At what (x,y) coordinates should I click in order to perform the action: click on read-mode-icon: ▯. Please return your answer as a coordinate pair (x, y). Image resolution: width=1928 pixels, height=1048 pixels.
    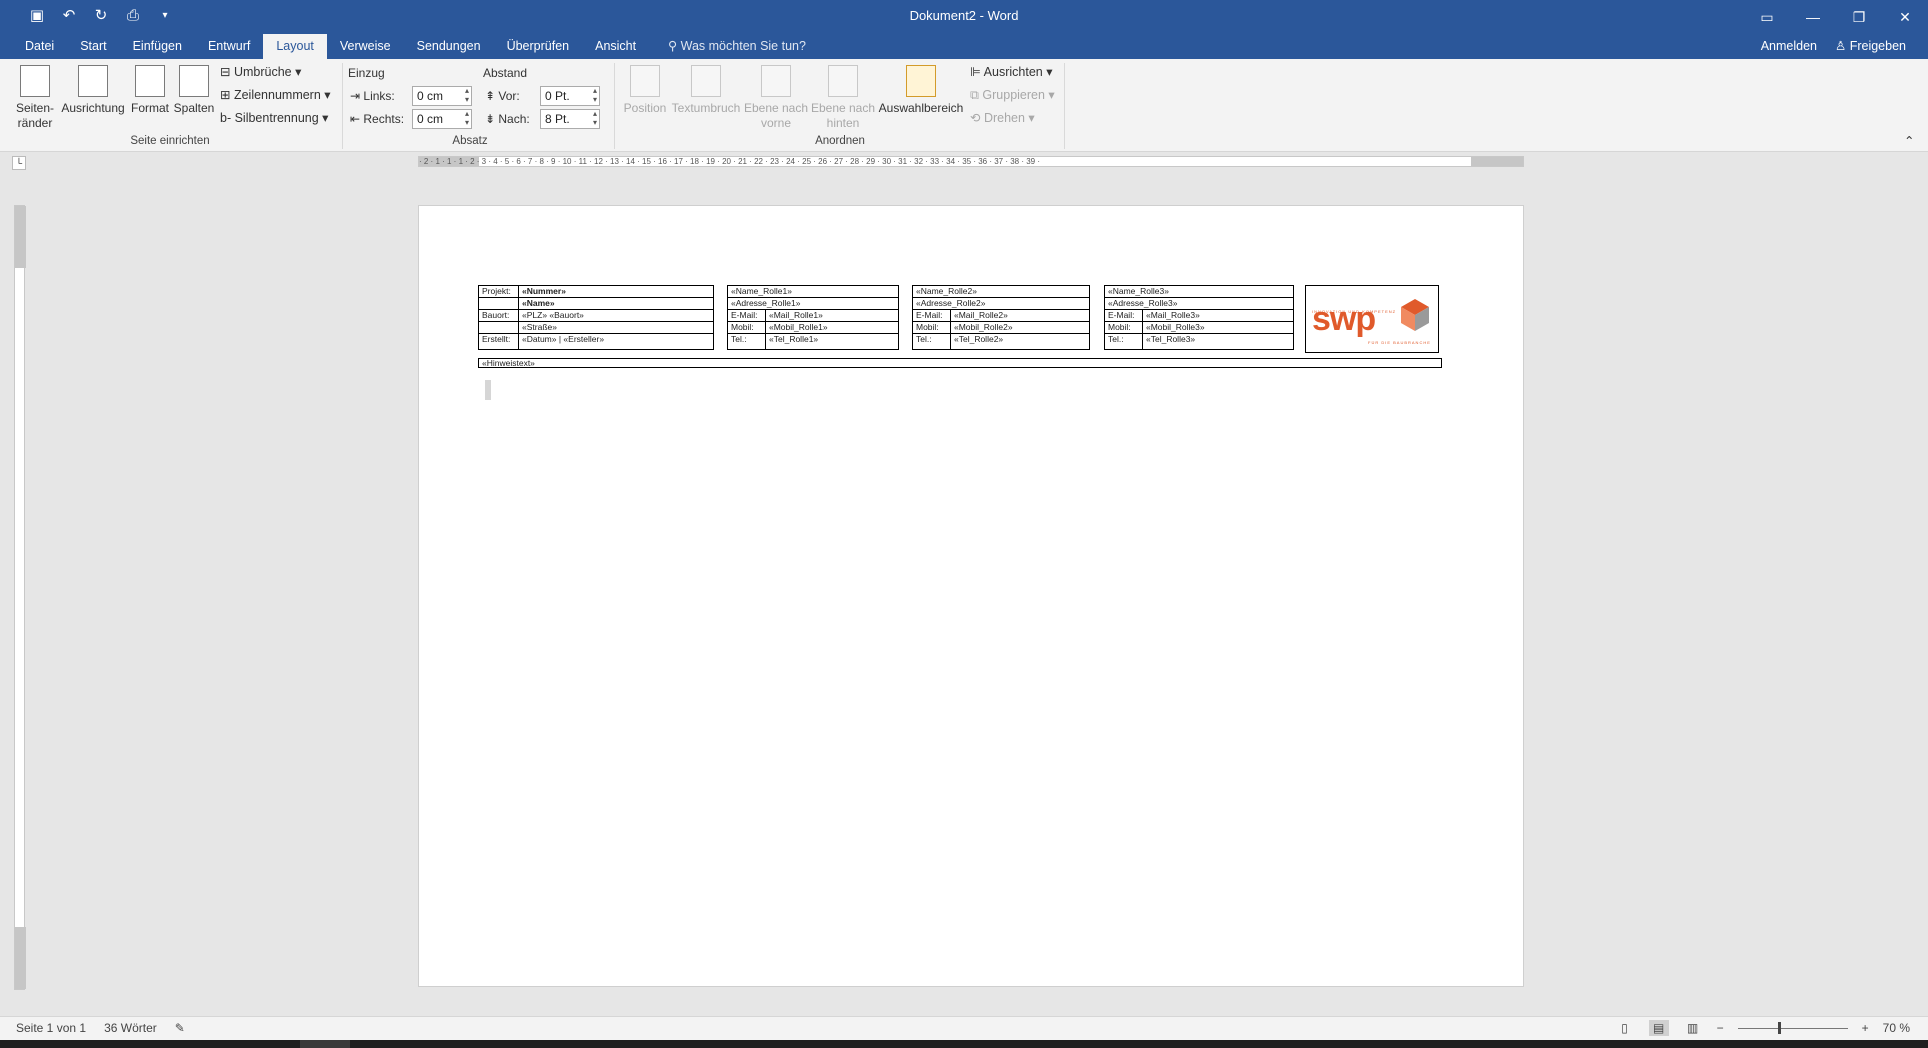
    Looking at the image, I should click on (1625, 1028).